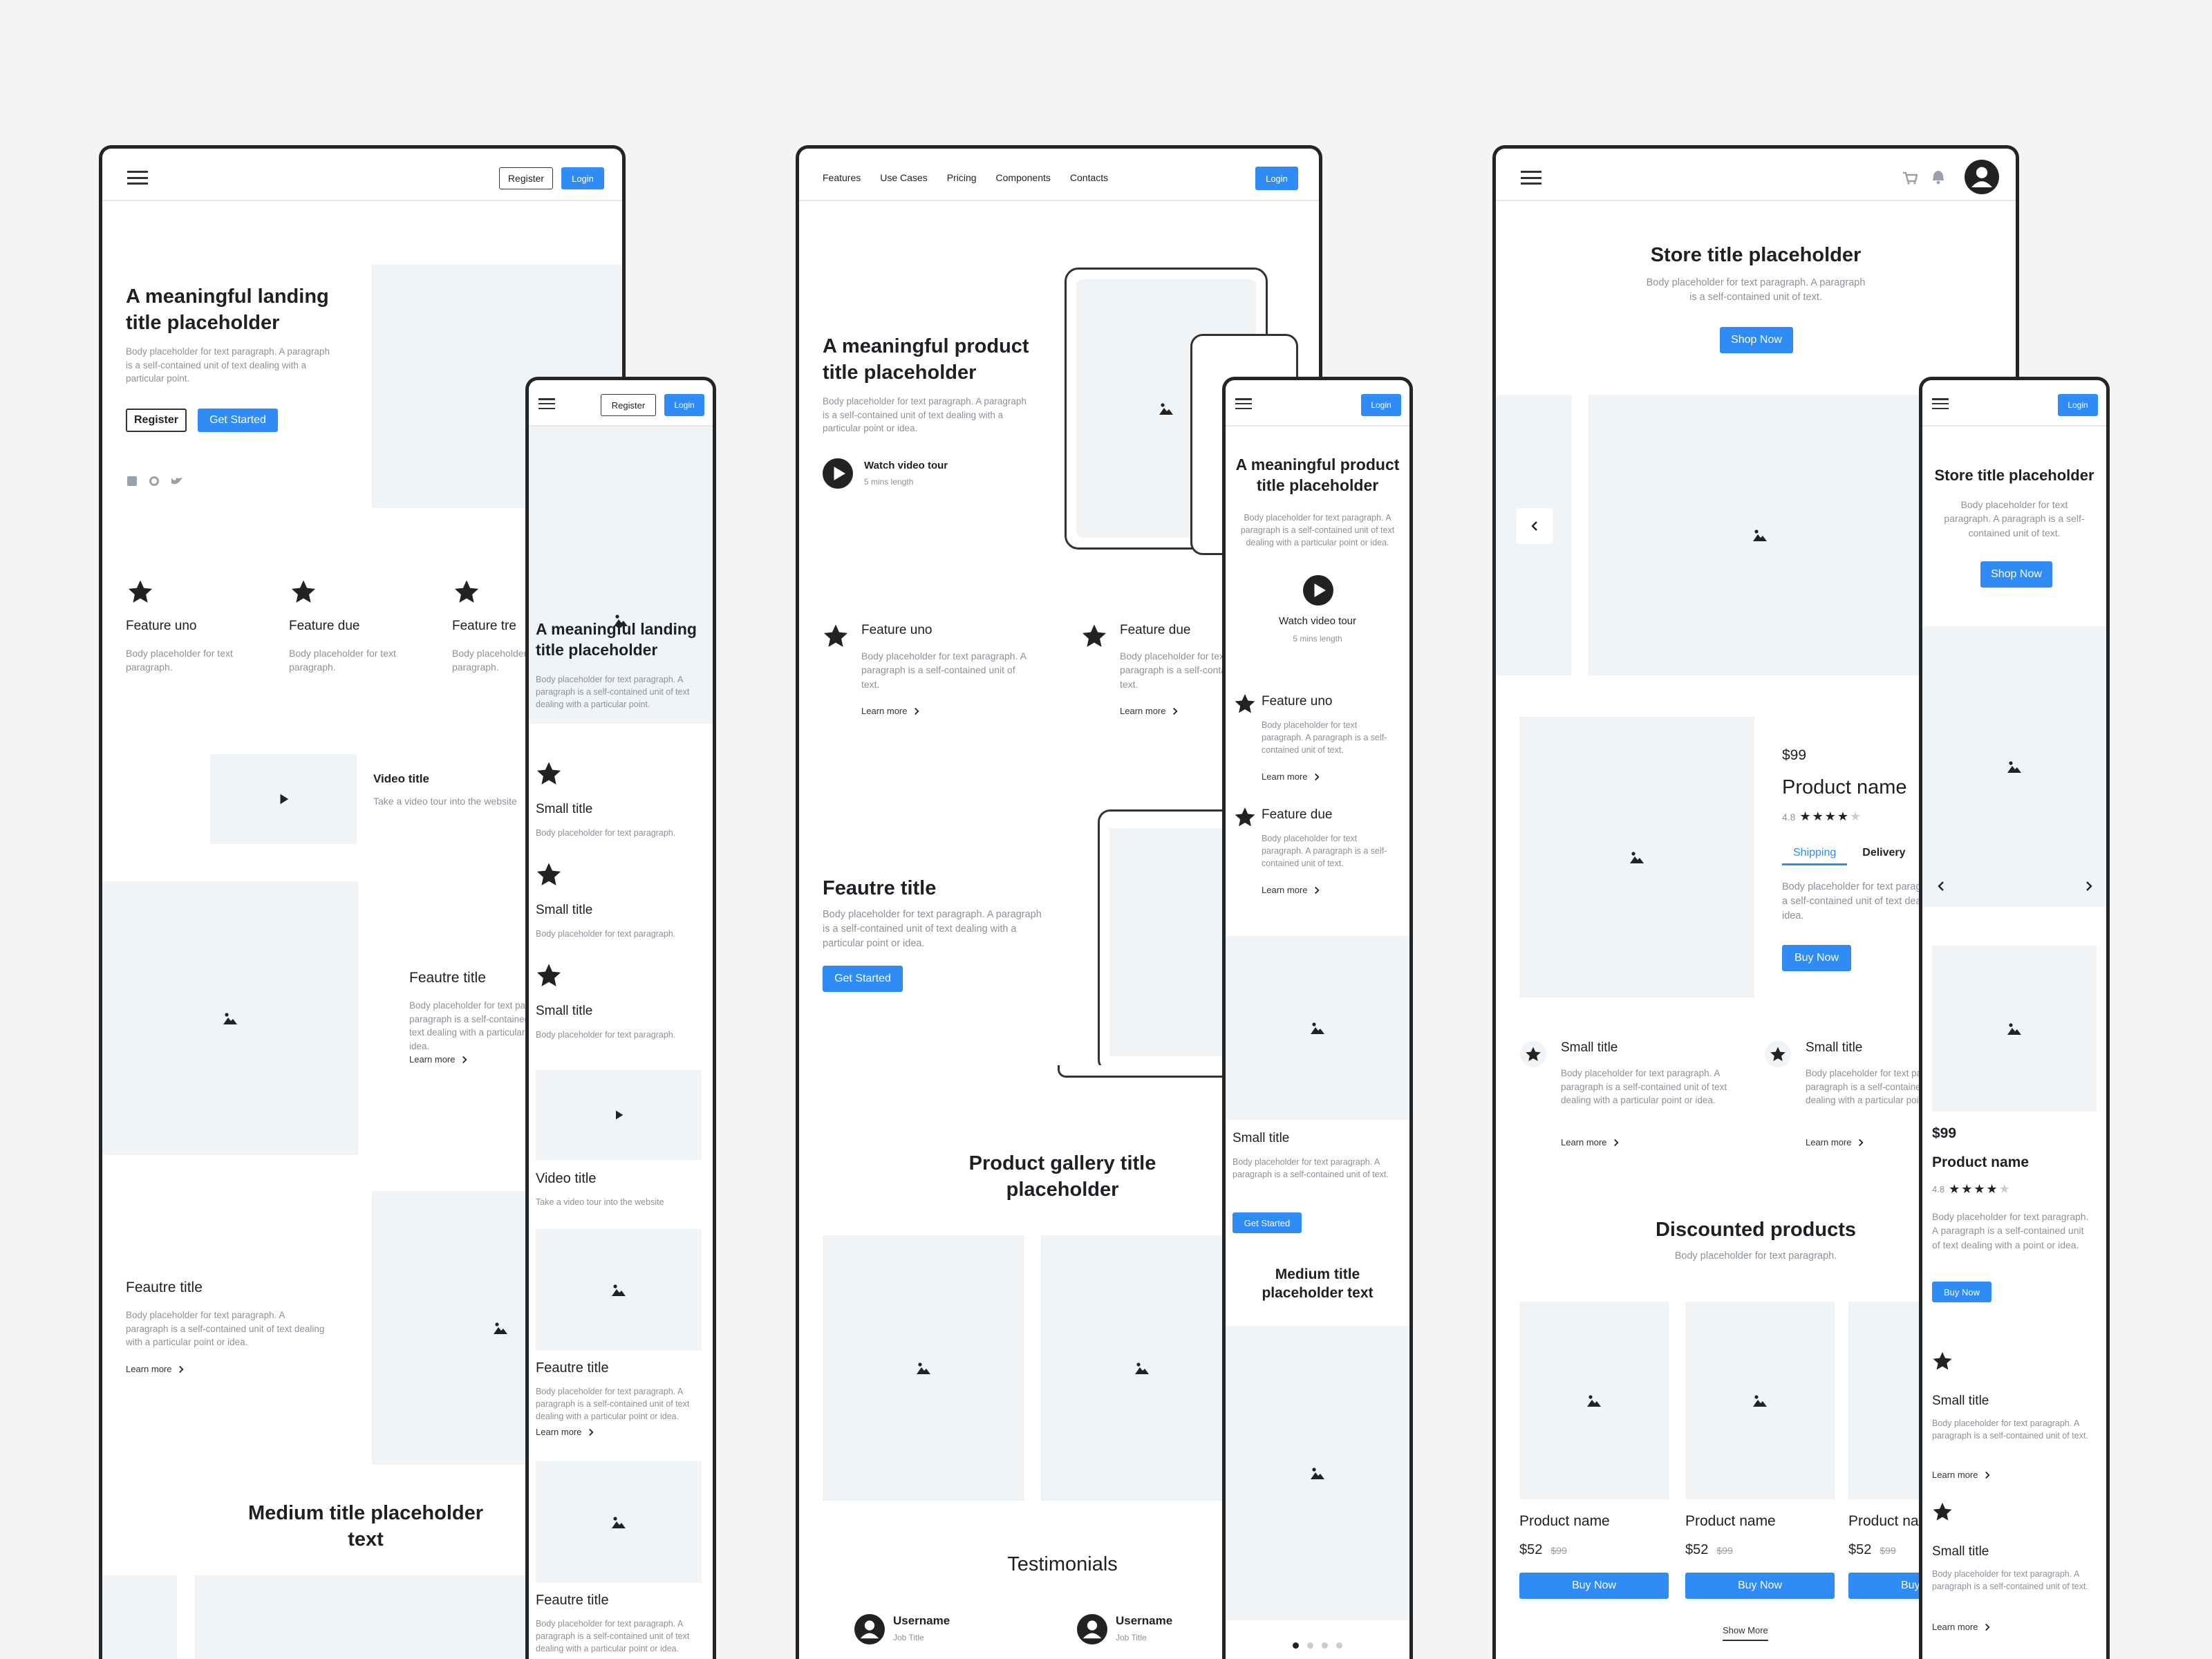 Image resolution: width=2212 pixels, height=1659 pixels. What do you see at coordinates (1089, 177) in the screenshot?
I see `nav-contacts: Contacts` at bounding box center [1089, 177].